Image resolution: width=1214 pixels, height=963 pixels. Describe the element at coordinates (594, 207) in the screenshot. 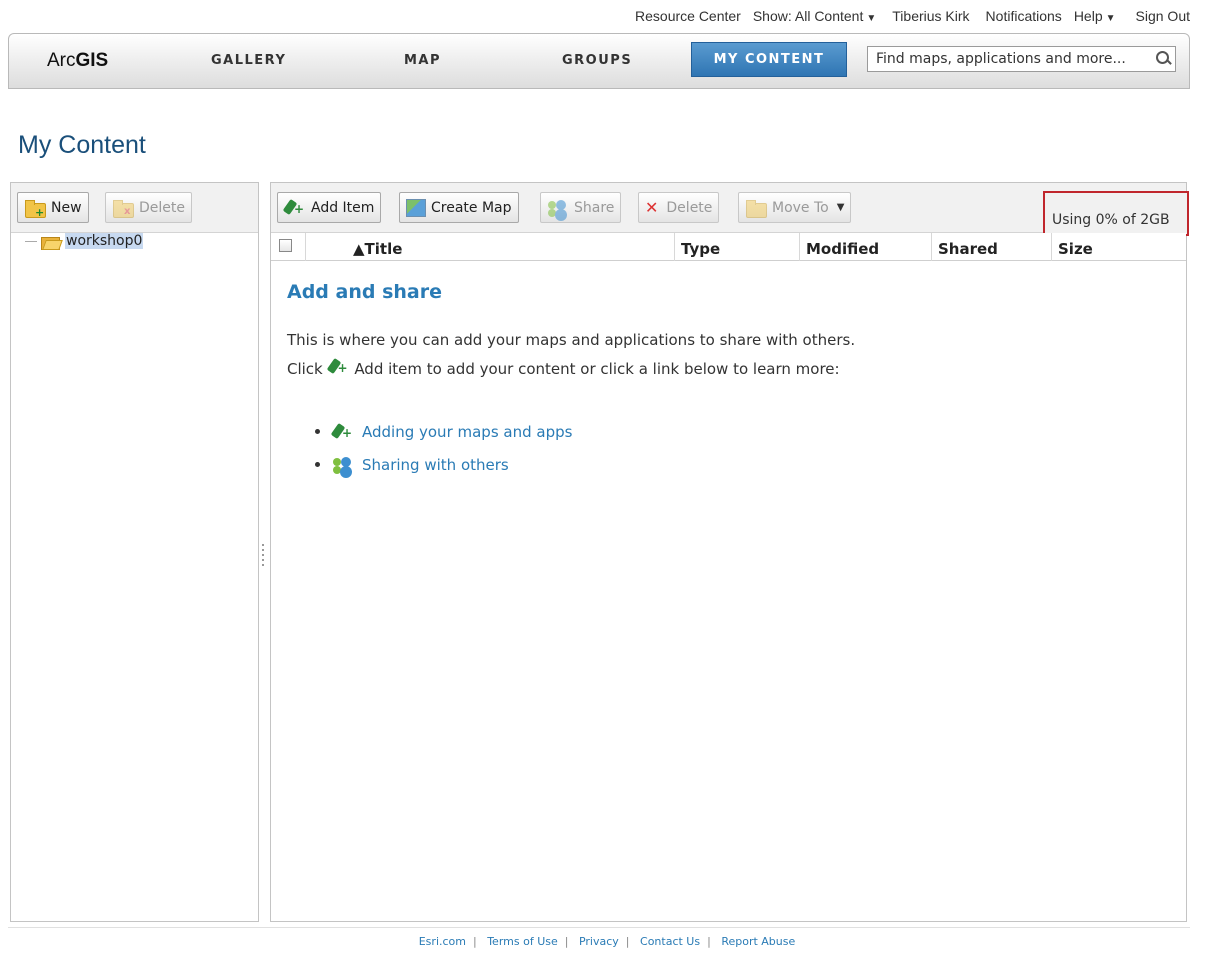

I see `share-label: Share` at that location.